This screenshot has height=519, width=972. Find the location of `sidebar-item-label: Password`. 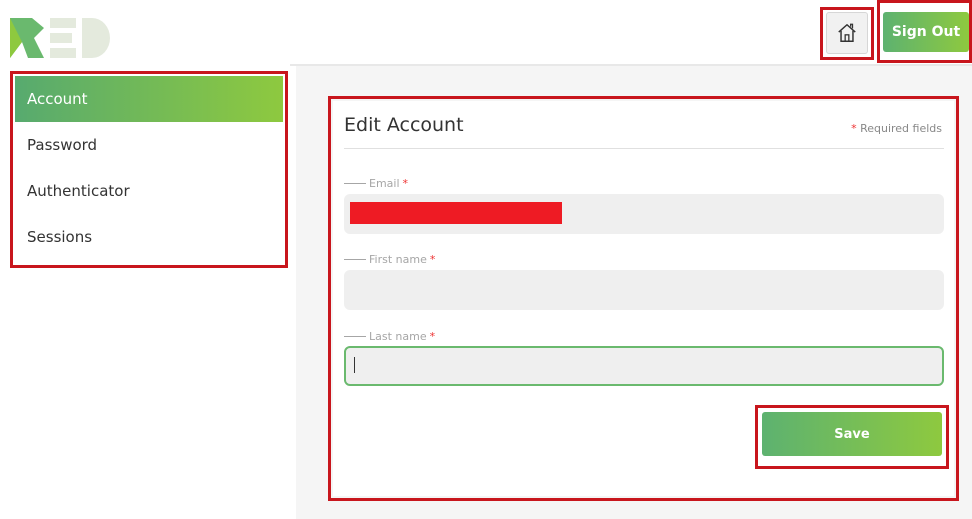

sidebar-item-label: Password is located at coordinates (62, 145).